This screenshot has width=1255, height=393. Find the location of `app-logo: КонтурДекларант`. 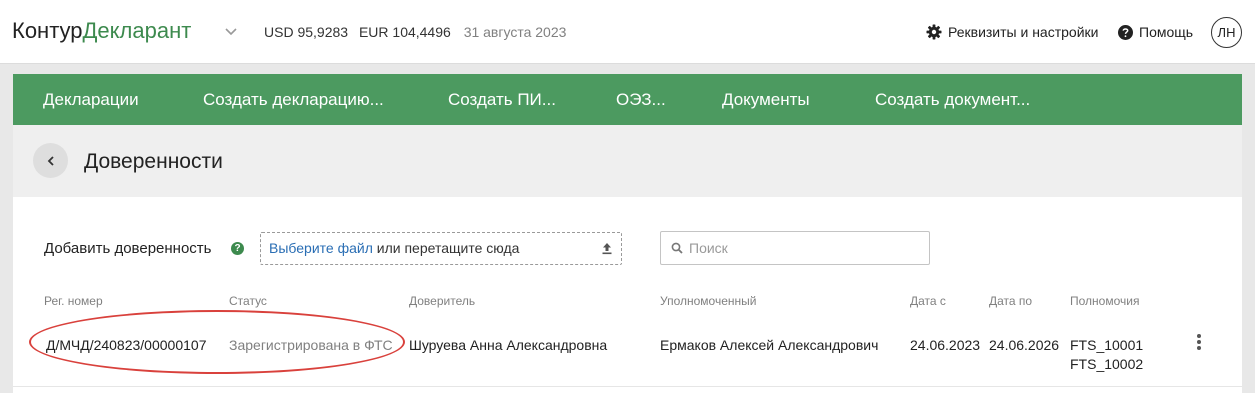

app-logo: КонтурДекларант is located at coordinates (101, 31).